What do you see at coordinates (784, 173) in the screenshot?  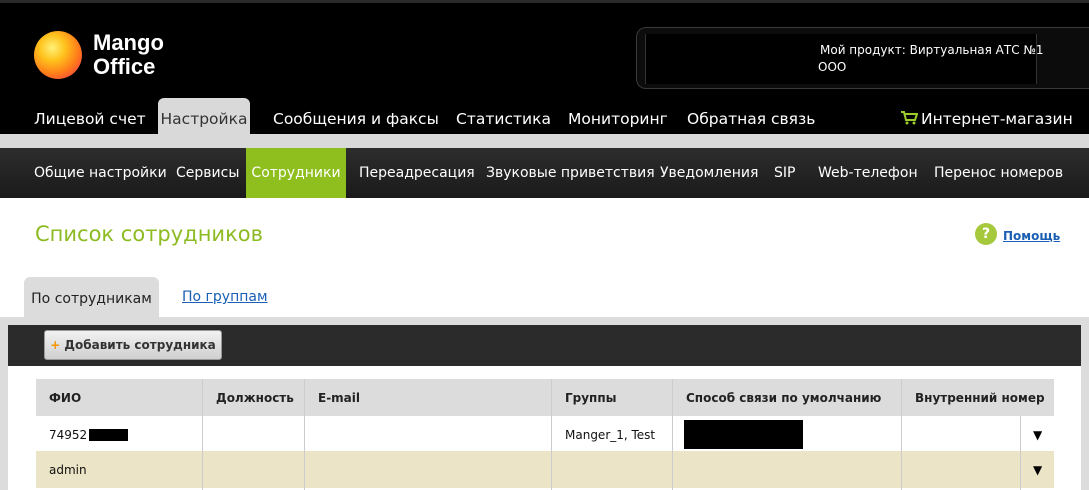 I see `subnav-sip: SIP` at bounding box center [784, 173].